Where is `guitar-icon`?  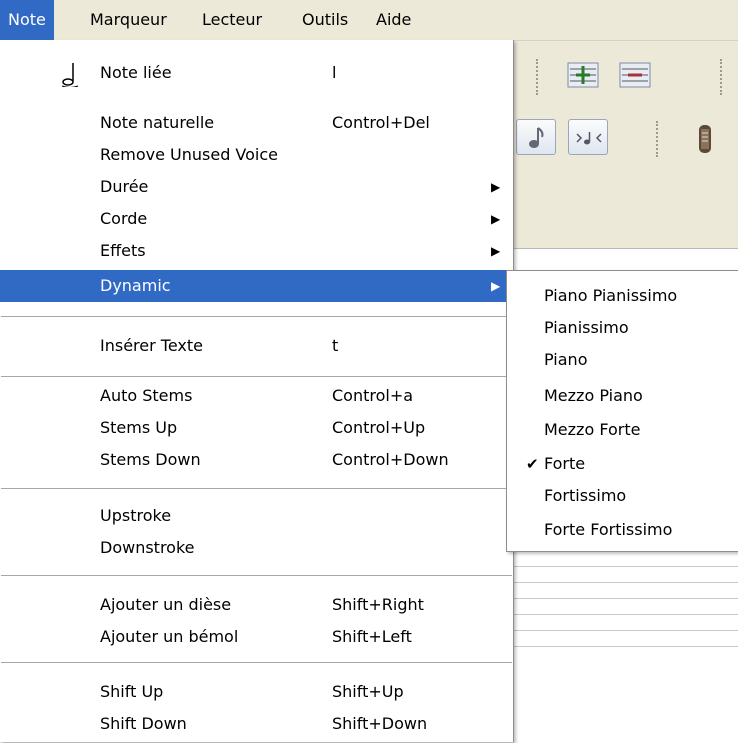 guitar-icon is located at coordinates (705, 141).